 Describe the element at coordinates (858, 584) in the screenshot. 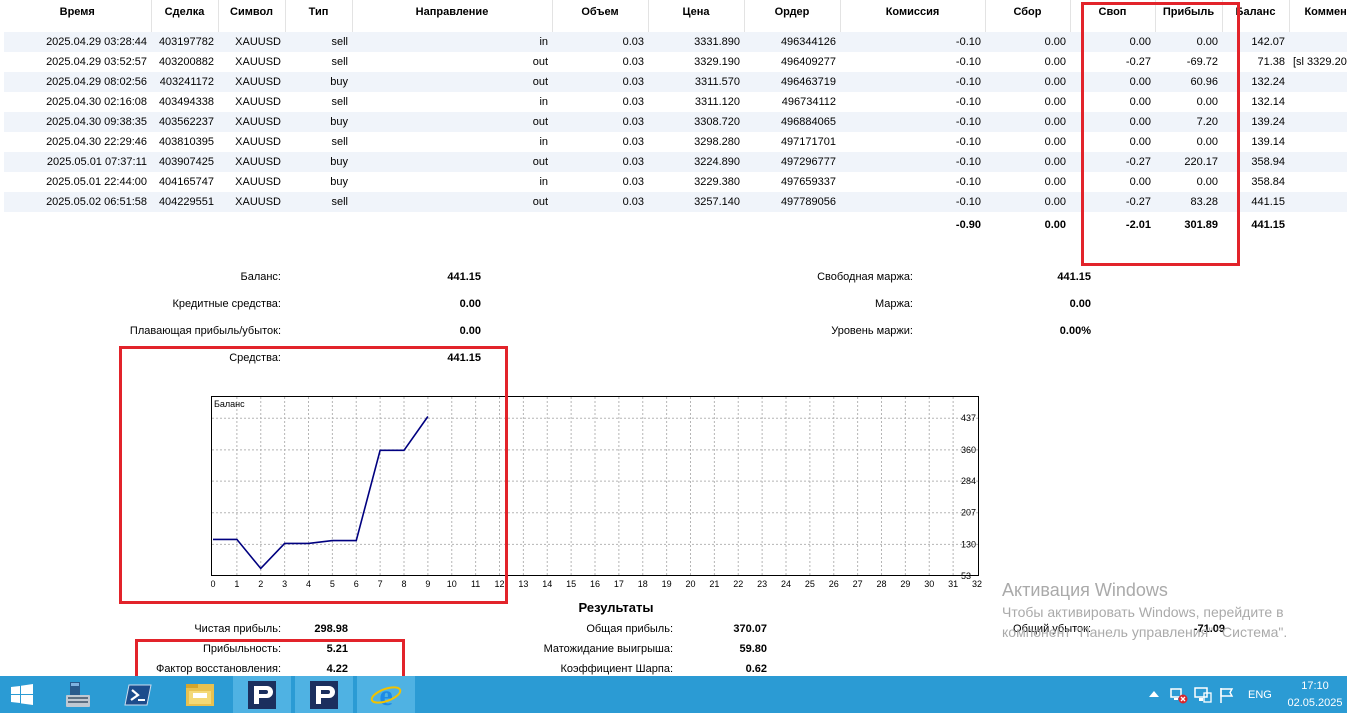

I see `x-tick-label: 27` at that location.